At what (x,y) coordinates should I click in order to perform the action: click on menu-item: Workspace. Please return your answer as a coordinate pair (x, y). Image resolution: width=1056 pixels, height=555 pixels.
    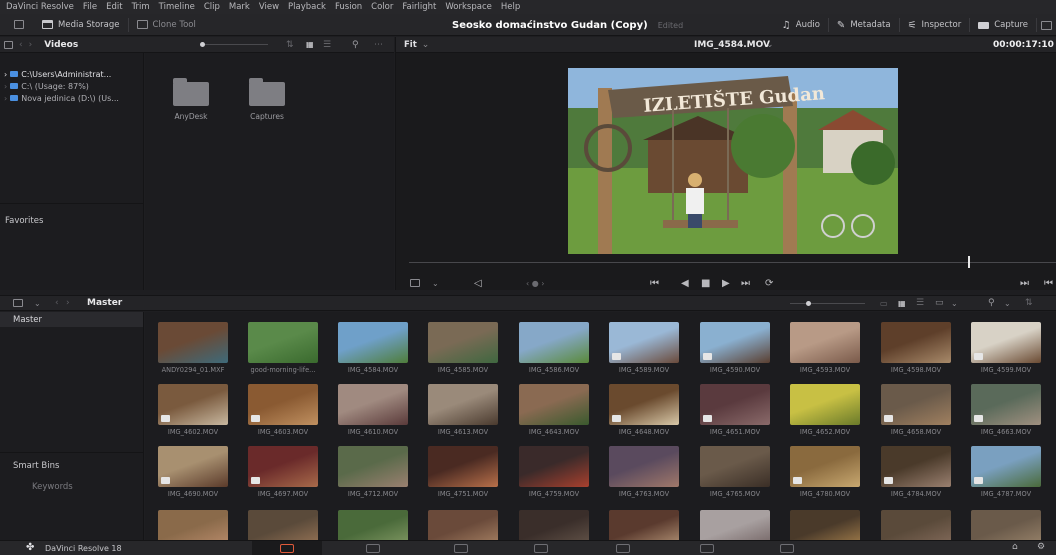
    Looking at the image, I should click on (468, 7).